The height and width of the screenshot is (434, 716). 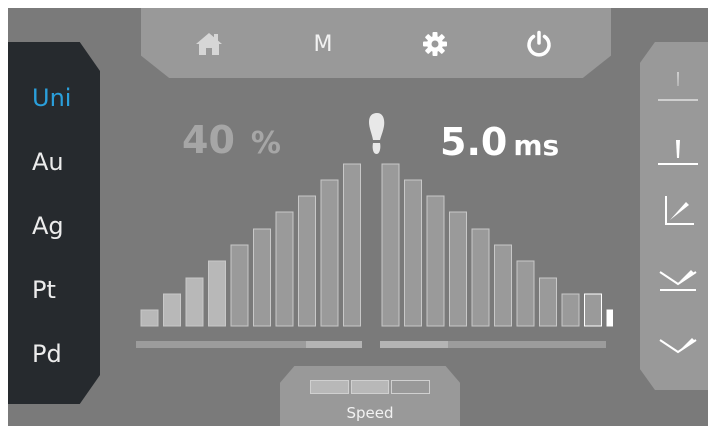 I want to click on power-value: 40, so click(x=208, y=140).